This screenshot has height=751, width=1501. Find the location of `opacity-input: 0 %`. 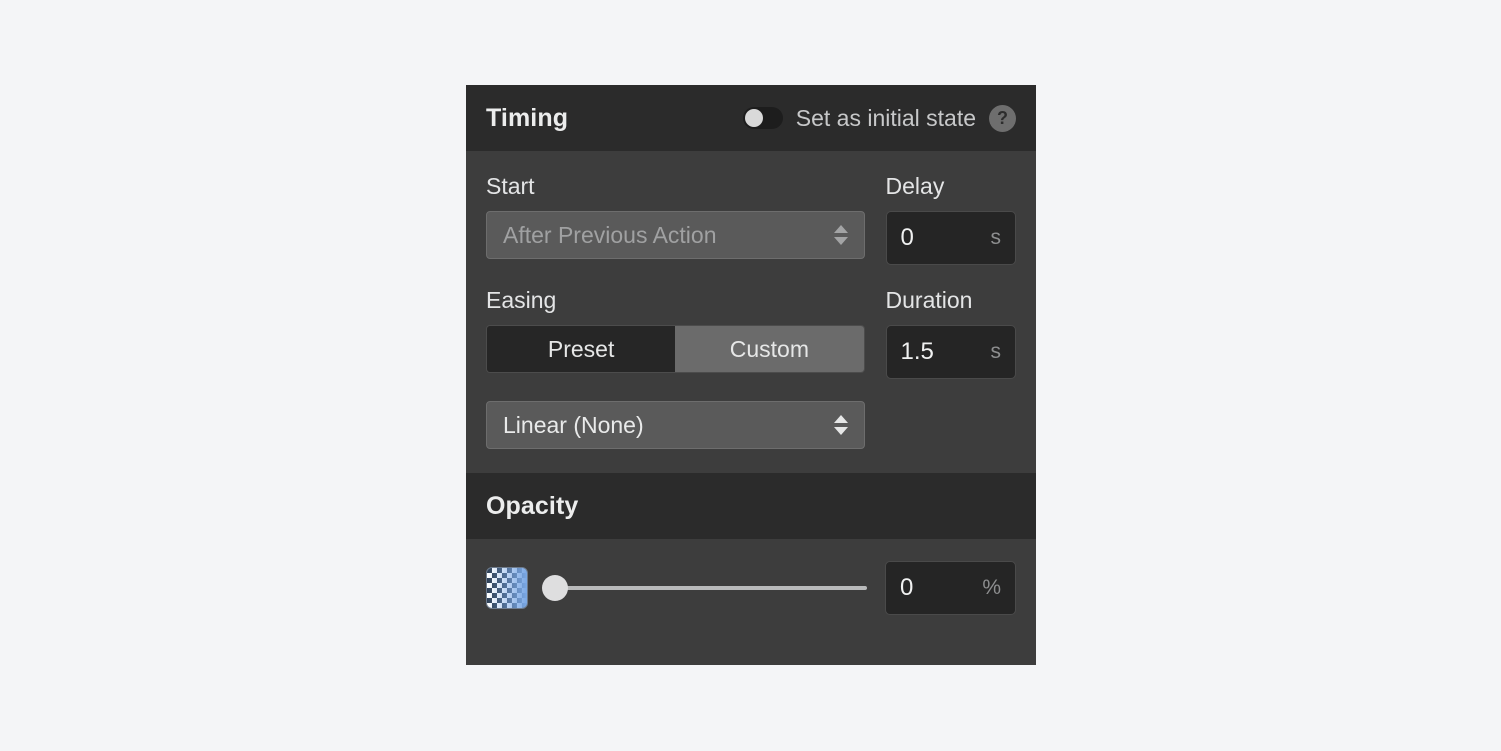

opacity-input: 0 % is located at coordinates (950, 588).